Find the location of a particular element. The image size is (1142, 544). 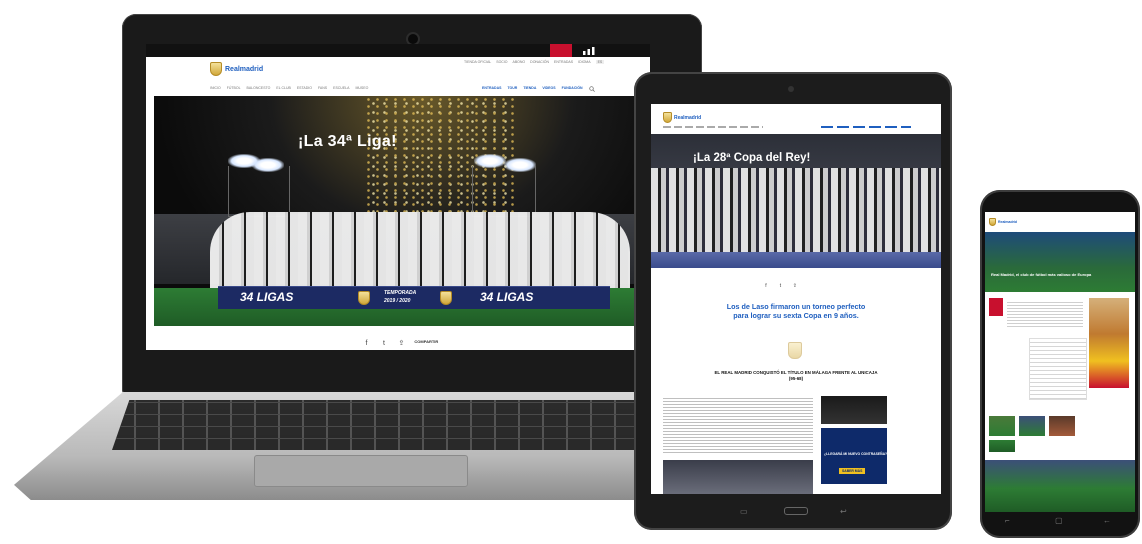

standings-table is located at coordinates (1058, 369).